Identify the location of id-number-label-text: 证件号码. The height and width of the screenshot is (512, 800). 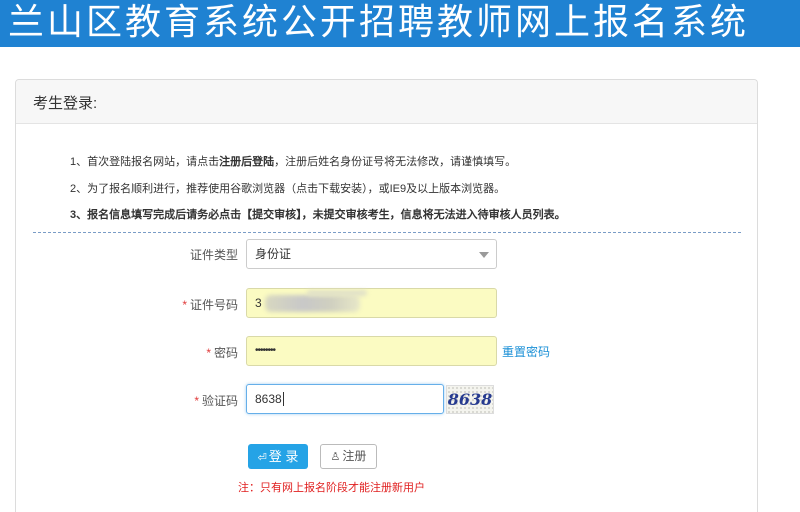
(213, 305).